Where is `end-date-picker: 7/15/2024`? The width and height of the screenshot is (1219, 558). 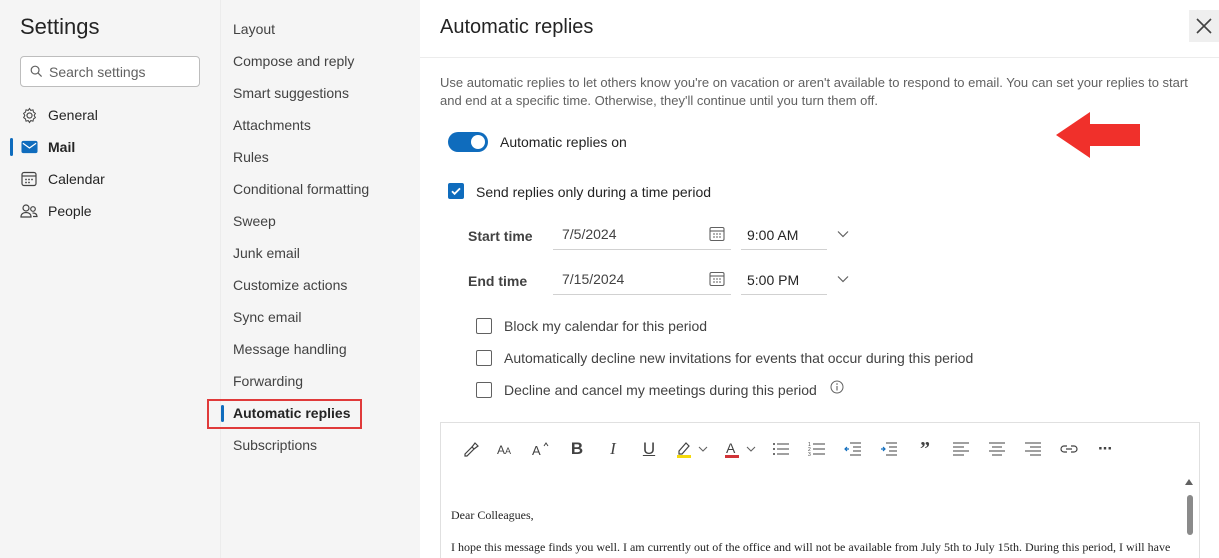 end-date-picker: 7/15/2024 is located at coordinates (642, 280).